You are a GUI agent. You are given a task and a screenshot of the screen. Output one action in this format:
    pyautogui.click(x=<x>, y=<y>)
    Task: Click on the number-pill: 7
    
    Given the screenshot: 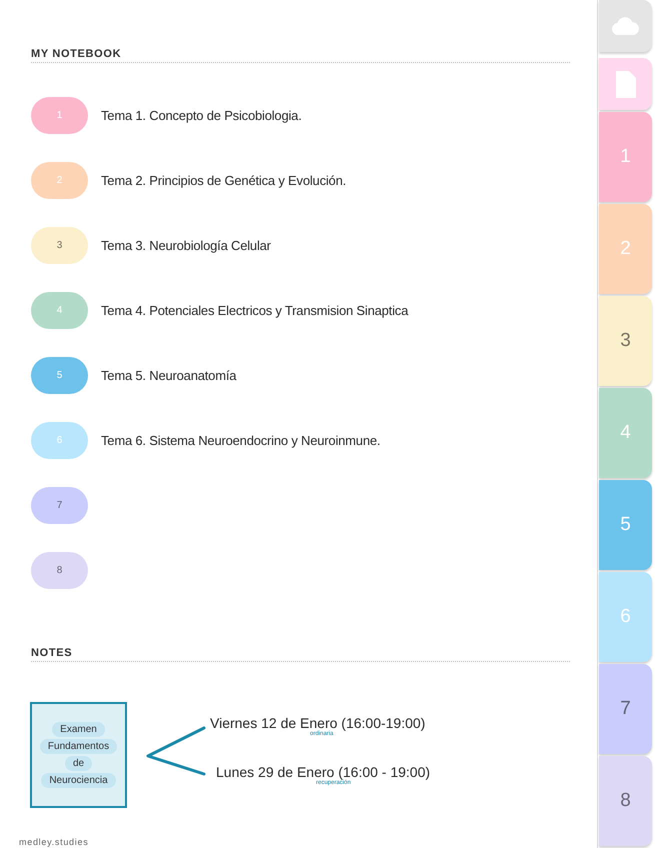 What is the action you would take?
    pyautogui.click(x=59, y=505)
    